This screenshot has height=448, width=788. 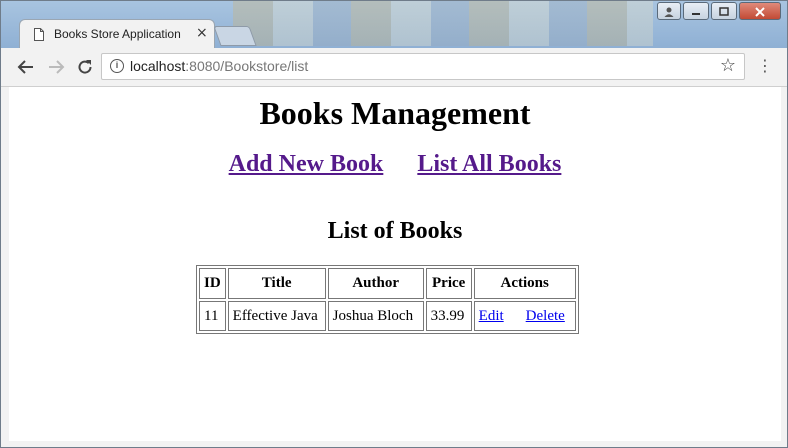 I want to click on edit-link: Edit, so click(x=491, y=316).